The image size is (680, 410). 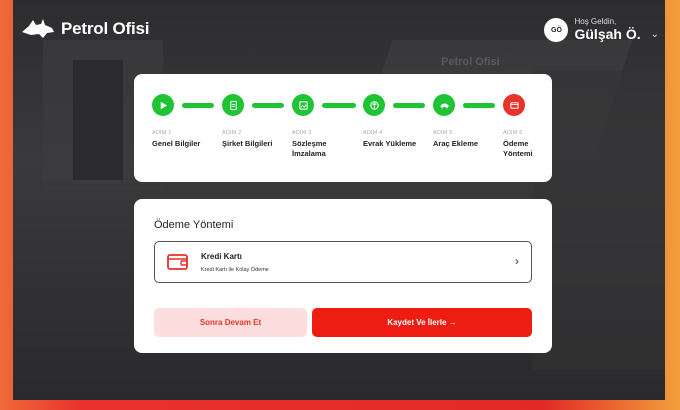 I want to click on step-4: ADIM 4 Evrak Yükleme, so click(x=398, y=121).